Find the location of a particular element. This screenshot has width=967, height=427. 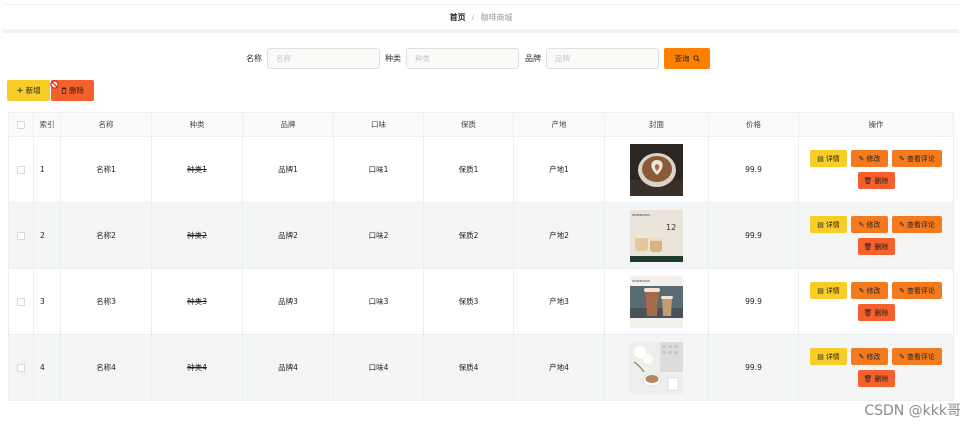

row-index: 3 is located at coordinates (47, 301).